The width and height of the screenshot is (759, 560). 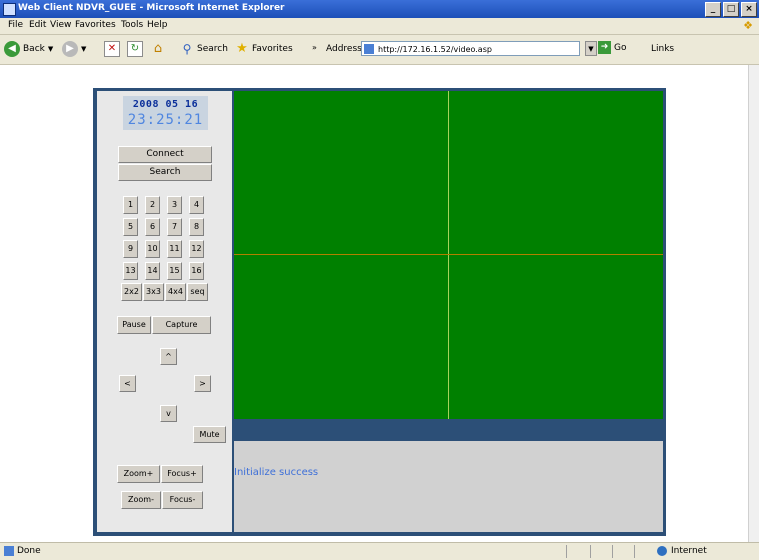 I want to click on stop-icon: ✕, so click(x=112, y=49).